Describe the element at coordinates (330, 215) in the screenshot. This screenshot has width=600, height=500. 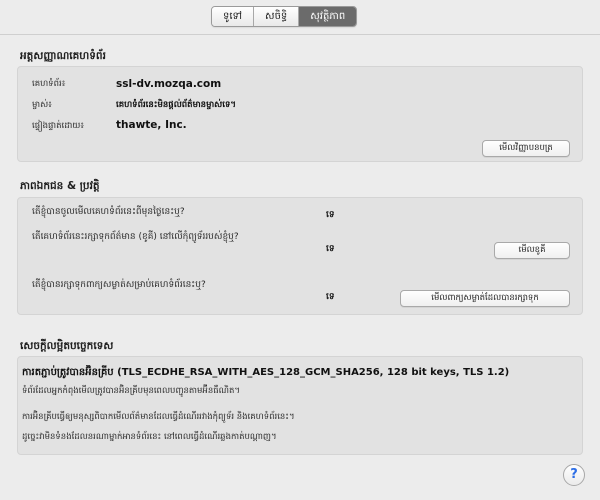
I see `answer-visited: ទេ` at that location.